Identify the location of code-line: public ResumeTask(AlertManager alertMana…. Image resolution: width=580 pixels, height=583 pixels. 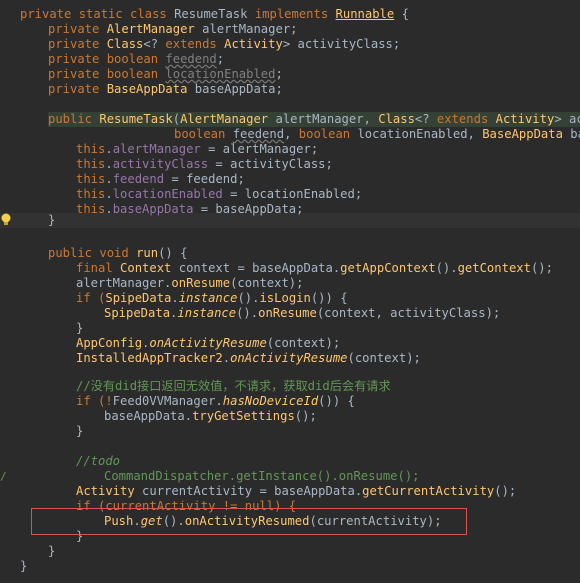
(314, 119).